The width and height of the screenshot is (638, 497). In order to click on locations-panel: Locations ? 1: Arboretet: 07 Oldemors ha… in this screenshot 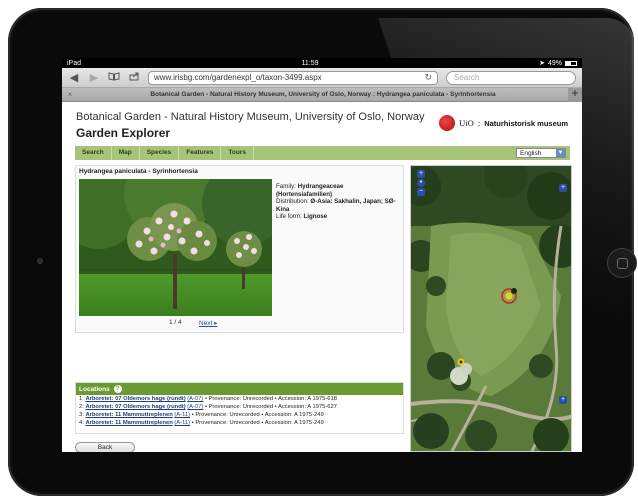, I will do `click(239, 408)`.